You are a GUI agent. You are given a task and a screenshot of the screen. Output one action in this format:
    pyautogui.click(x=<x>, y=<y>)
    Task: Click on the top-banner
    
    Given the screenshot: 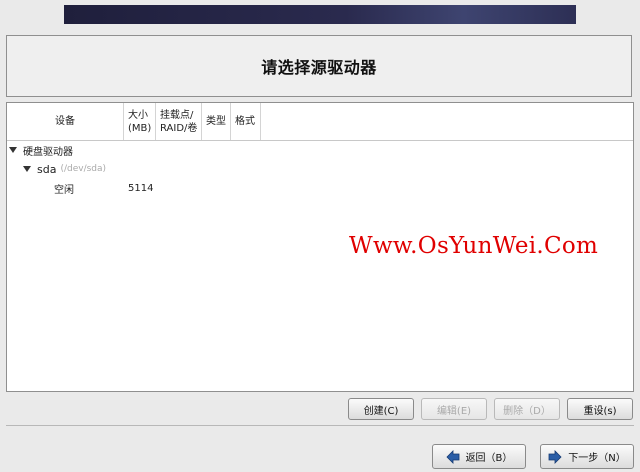 What is the action you would take?
    pyautogui.click(x=320, y=14)
    